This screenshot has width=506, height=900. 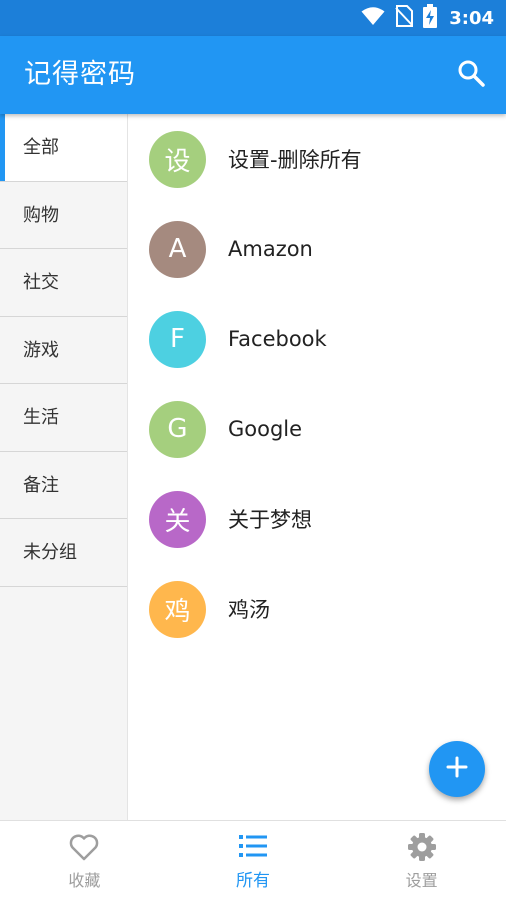 What do you see at coordinates (177, 249) in the screenshot?
I see `avatar: A` at bounding box center [177, 249].